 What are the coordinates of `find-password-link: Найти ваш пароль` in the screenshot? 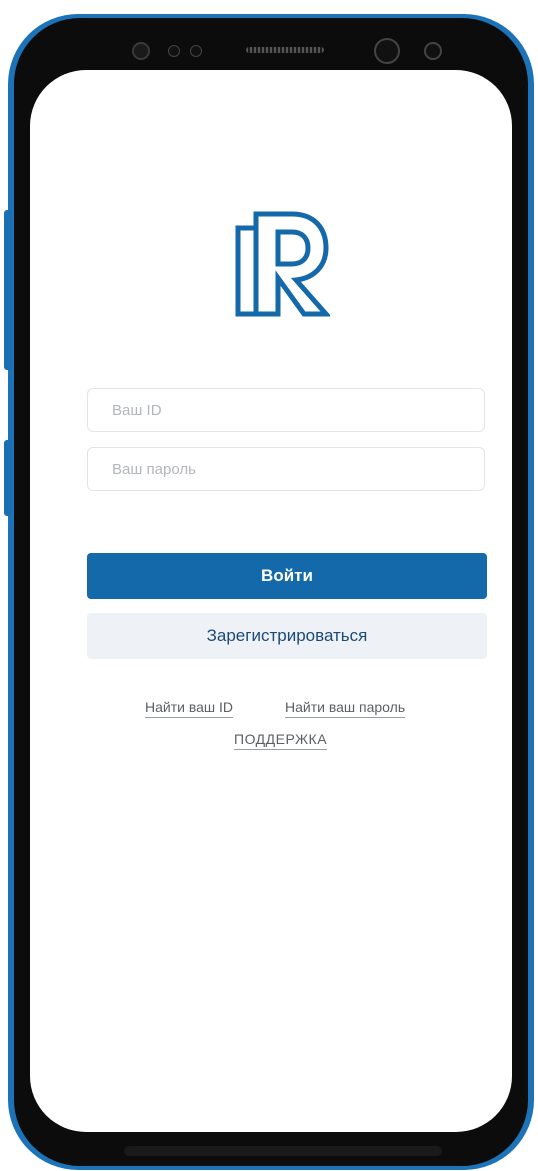 It's located at (345, 708).